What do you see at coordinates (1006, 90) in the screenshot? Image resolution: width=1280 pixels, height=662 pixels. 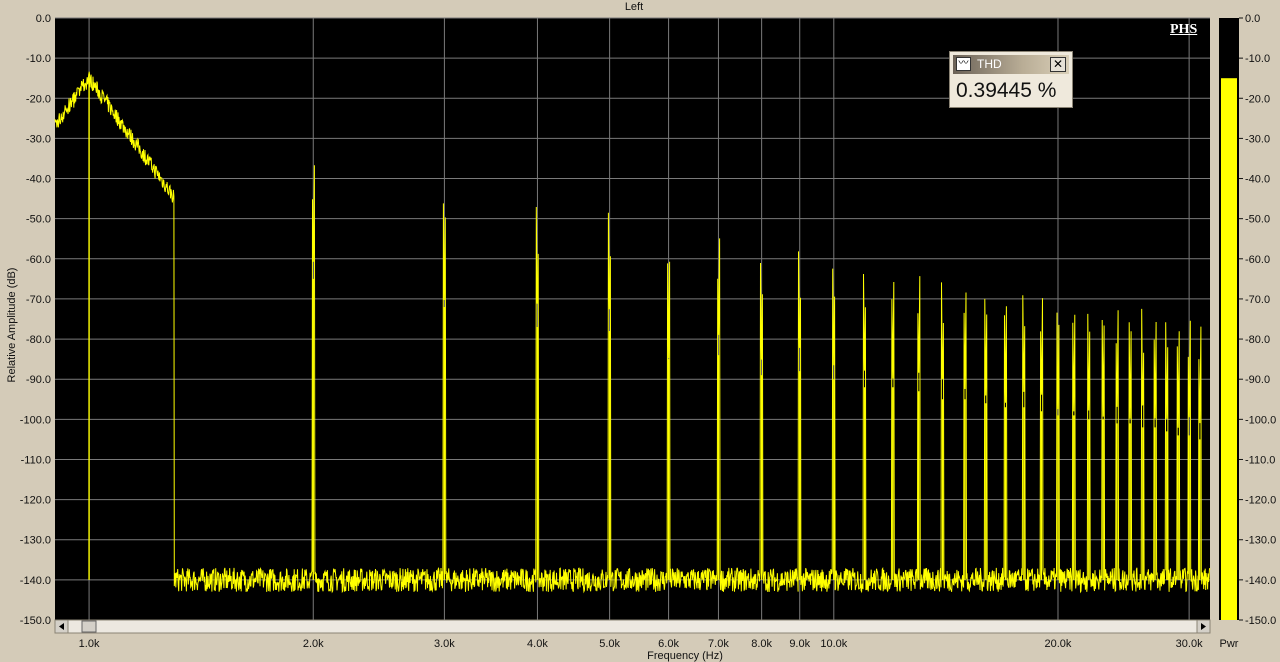 I see `thd-value: 0.39445 %` at bounding box center [1006, 90].